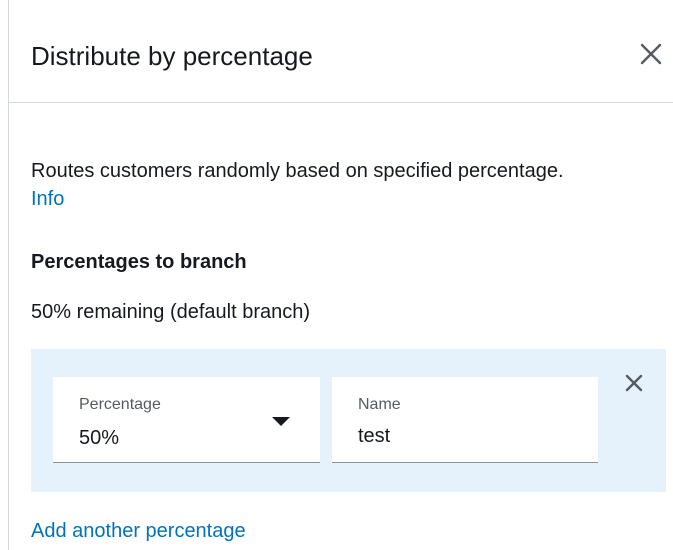 This screenshot has height=550, width=673. Describe the element at coordinates (281, 421) in the screenshot. I see `caret-down-icon` at that location.